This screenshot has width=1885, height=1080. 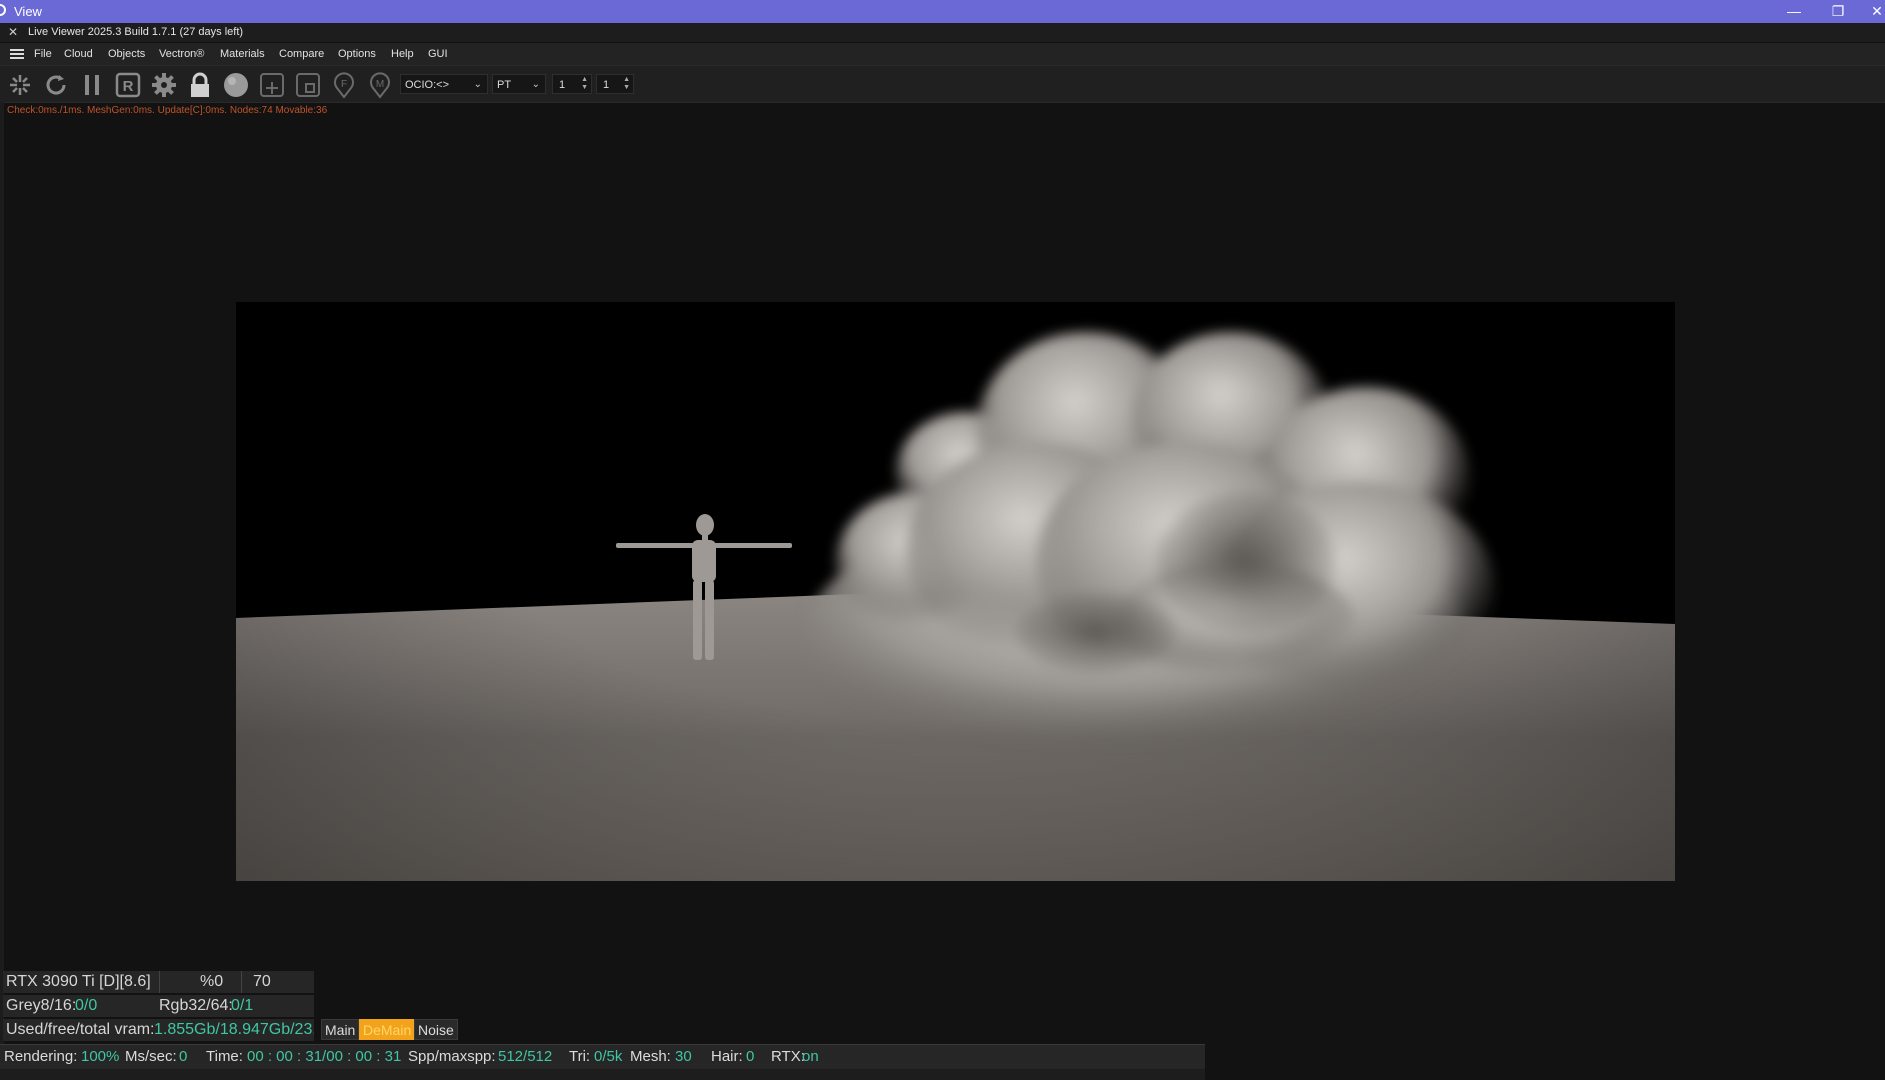 I want to click on restore-button: ❐, so click(x=1838, y=11).